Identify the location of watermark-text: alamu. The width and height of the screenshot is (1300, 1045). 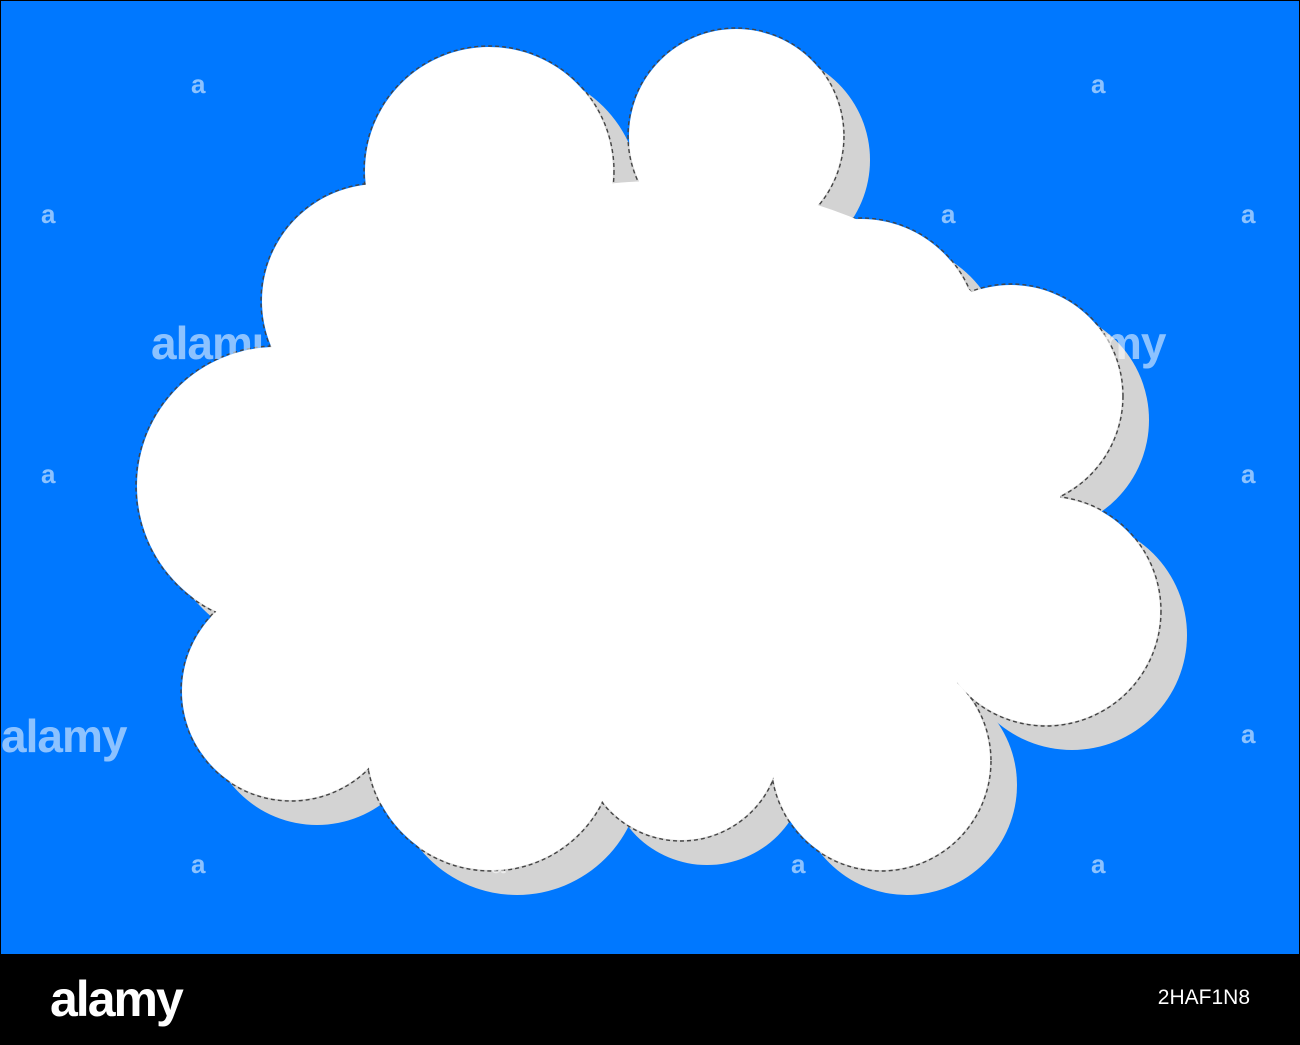
(215, 343).